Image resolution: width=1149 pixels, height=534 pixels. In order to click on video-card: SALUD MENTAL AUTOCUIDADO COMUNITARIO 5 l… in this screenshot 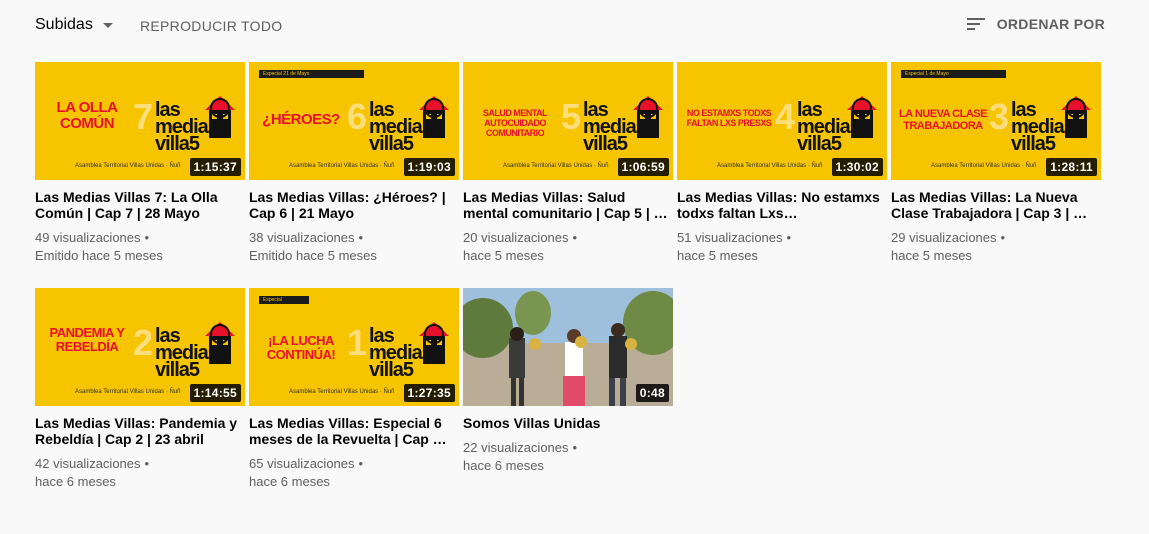, I will do `click(568, 163)`.